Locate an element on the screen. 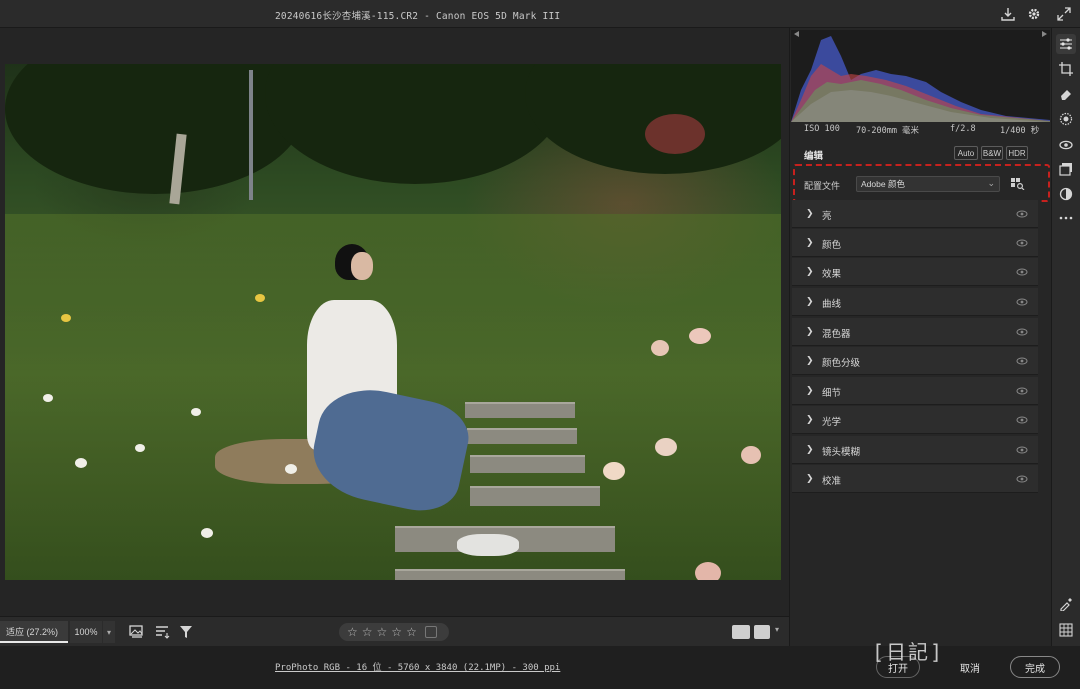  compare-dropdown-icon: ▾ is located at coordinates (777, 629).